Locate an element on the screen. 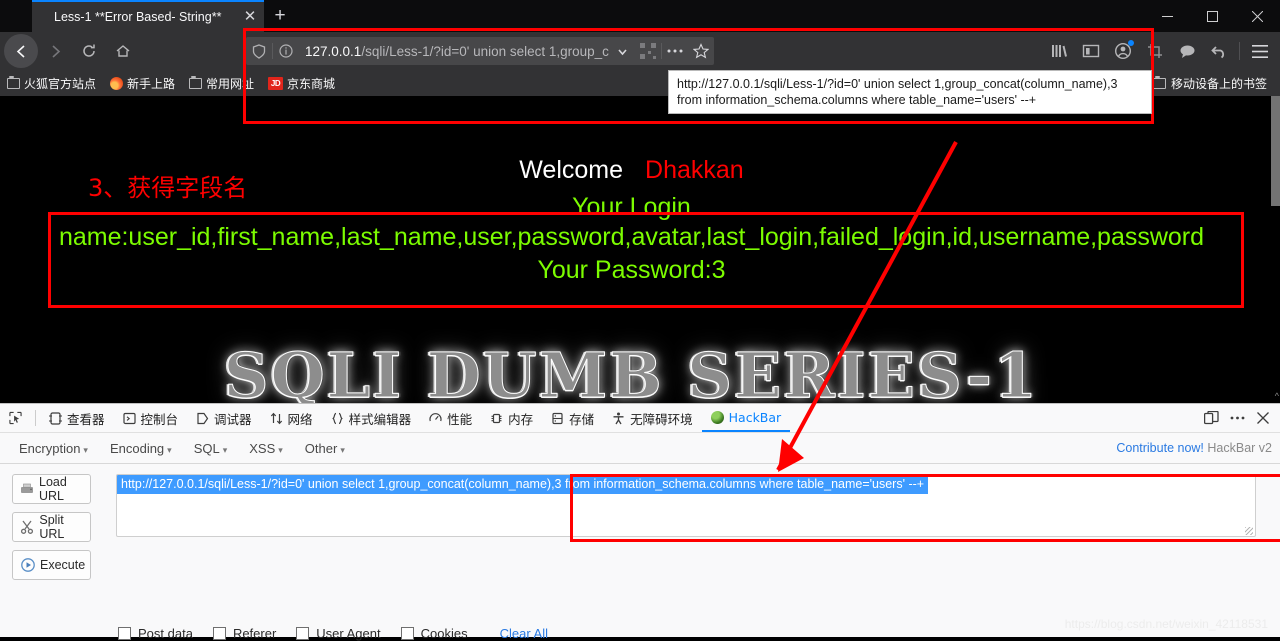  console-icon is located at coordinates (129, 418).